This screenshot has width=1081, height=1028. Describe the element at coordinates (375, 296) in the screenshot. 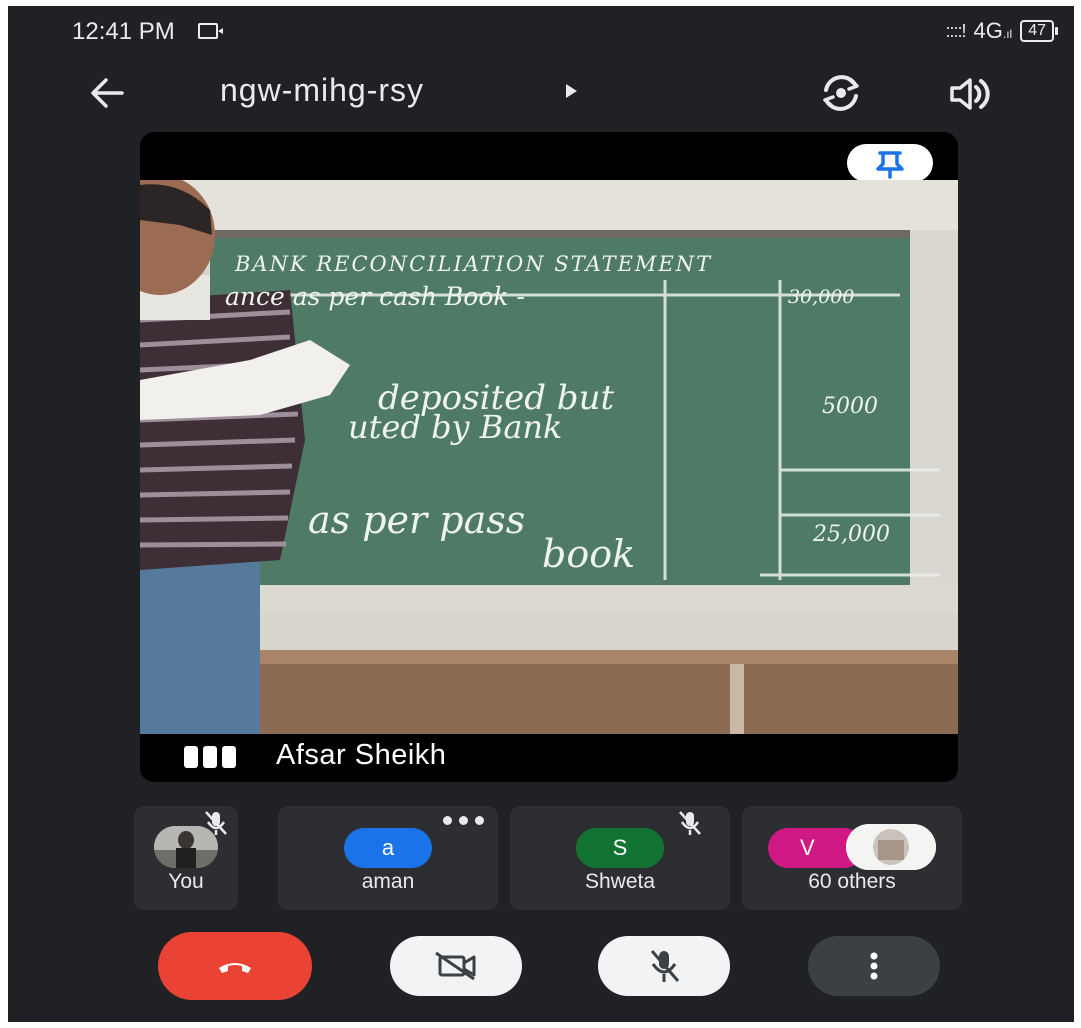

I see `board-line-1: ance as per cash Book -` at that location.